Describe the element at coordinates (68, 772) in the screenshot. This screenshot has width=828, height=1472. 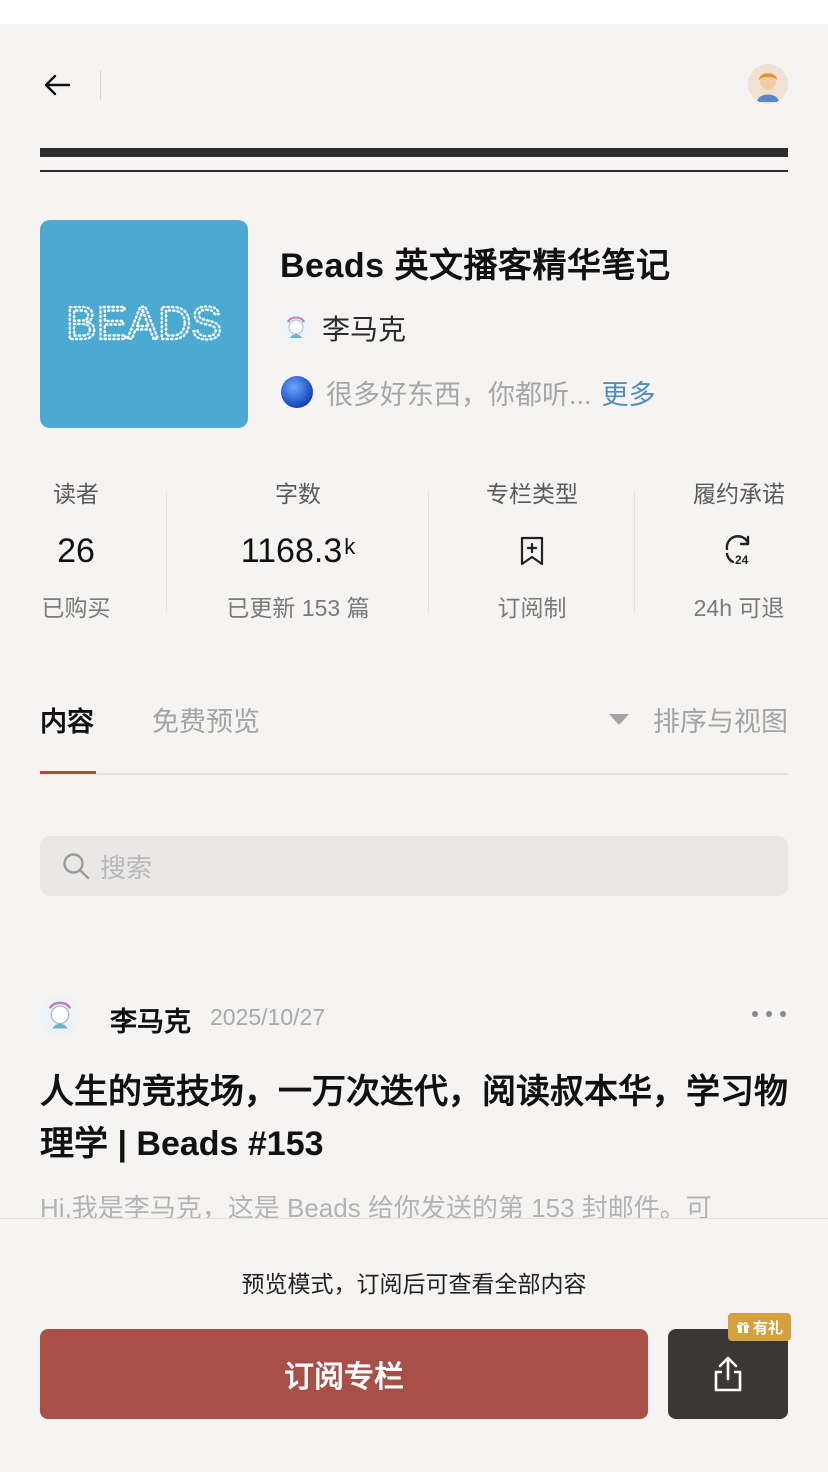
I see `active-tab-indicator` at that location.